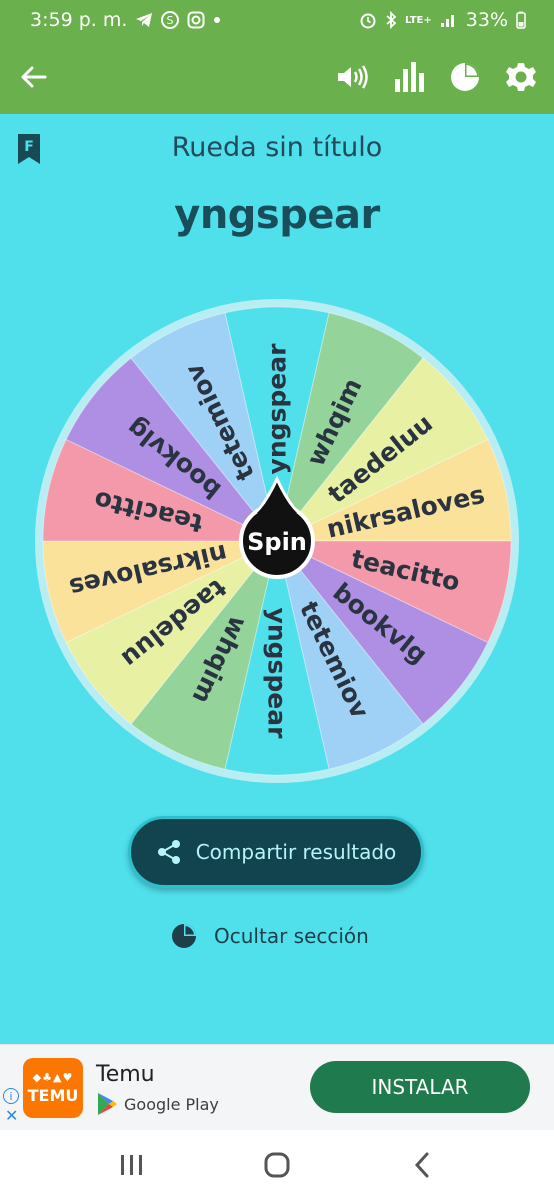 This screenshot has height=1200, width=554. What do you see at coordinates (171, 1104) in the screenshot?
I see `ad-store-label: Google Play` at bounding box center [171, 1104].